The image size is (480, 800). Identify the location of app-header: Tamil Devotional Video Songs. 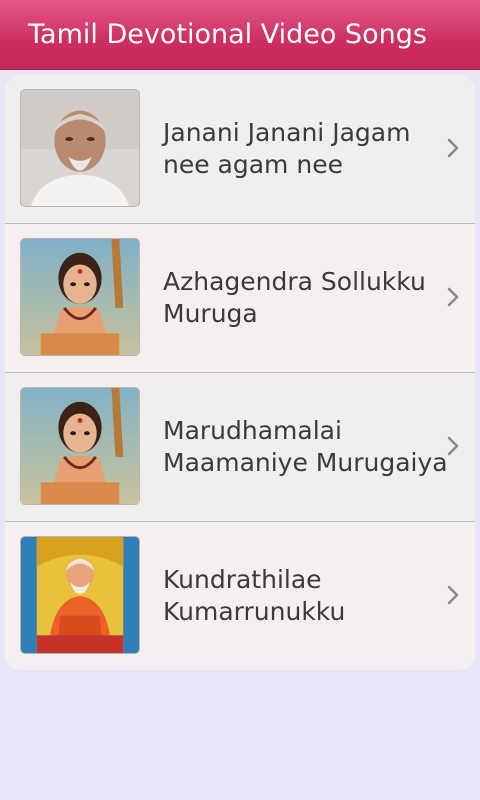
(240, 35).